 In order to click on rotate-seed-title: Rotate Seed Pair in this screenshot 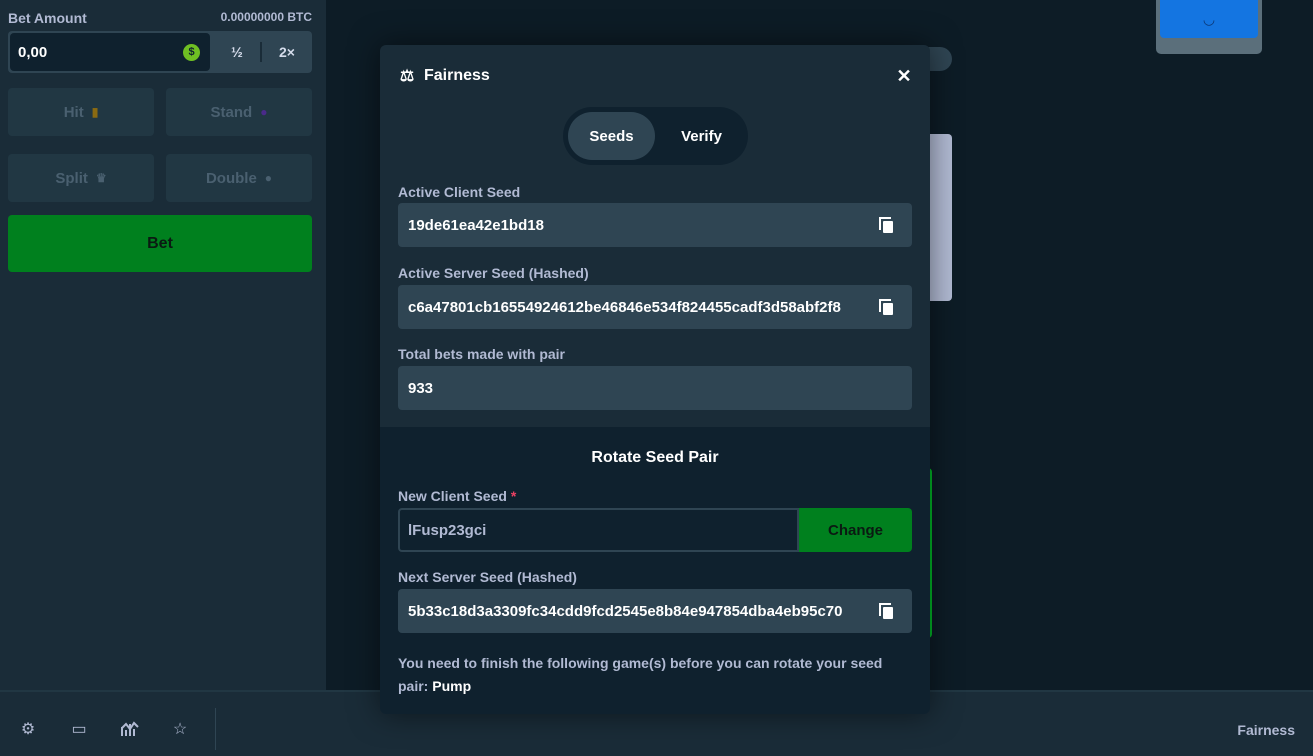, I will do `click(655, 457)`.